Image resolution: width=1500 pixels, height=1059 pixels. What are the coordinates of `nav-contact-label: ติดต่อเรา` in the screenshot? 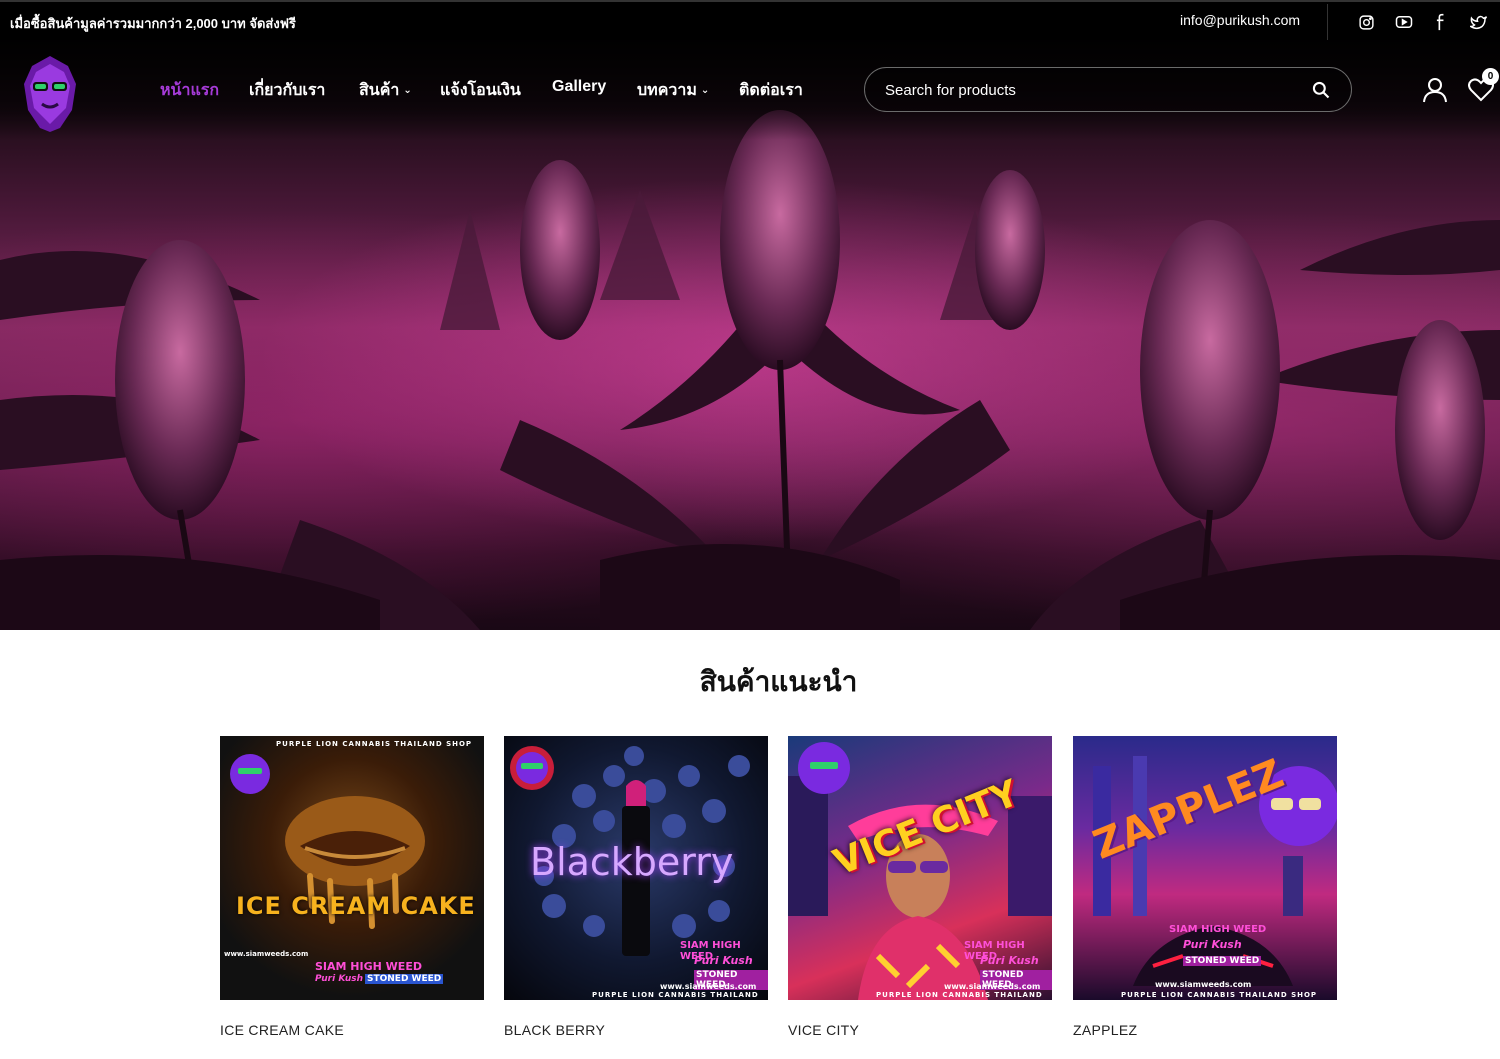 It's located at (771, 90).